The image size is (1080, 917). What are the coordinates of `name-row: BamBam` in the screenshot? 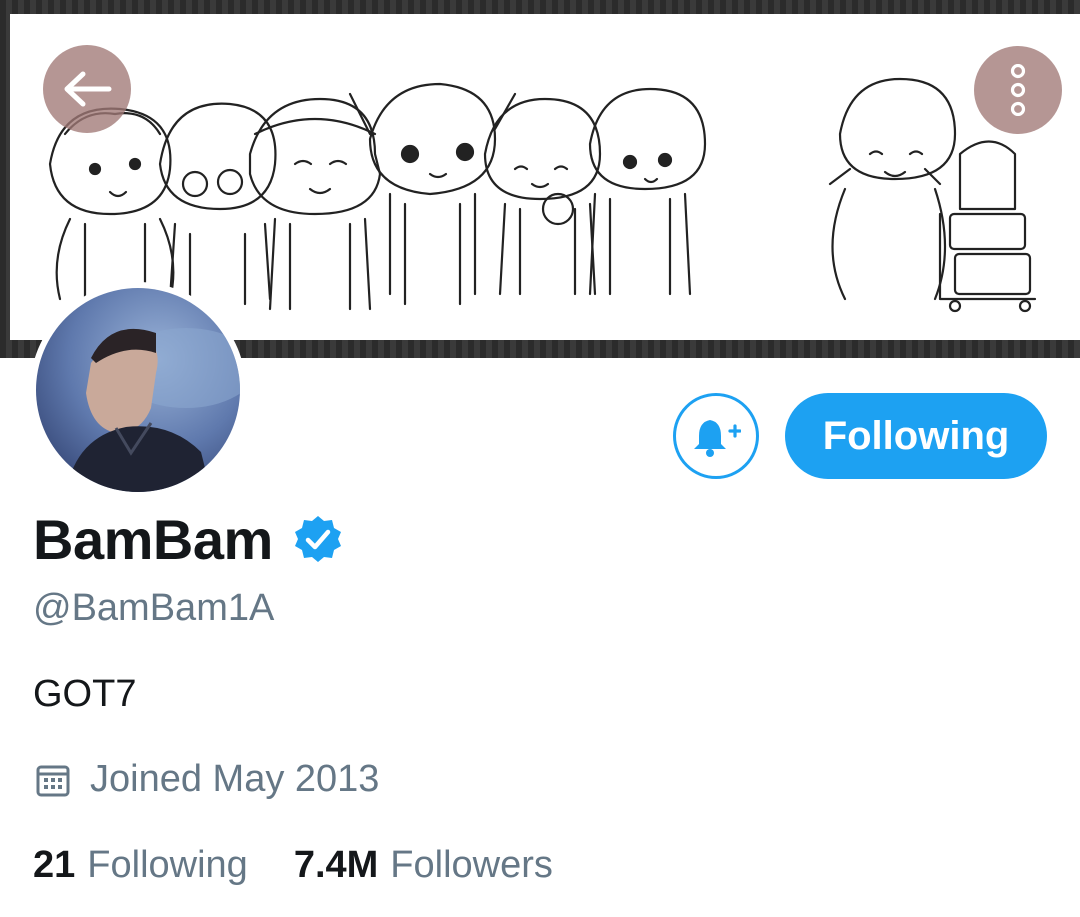 It's located at (188, 539).